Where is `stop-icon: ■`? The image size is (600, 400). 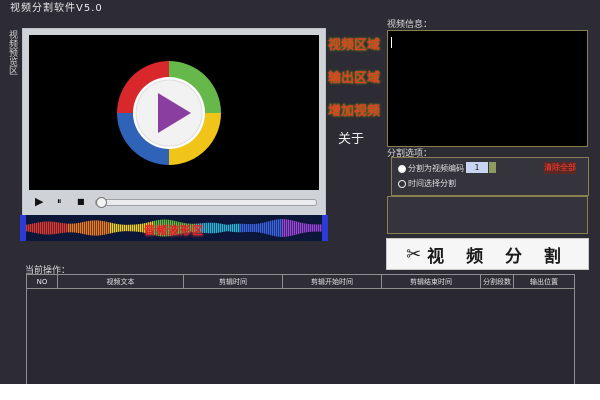
stop-icon: ■ is located at coordinates (81, 202).